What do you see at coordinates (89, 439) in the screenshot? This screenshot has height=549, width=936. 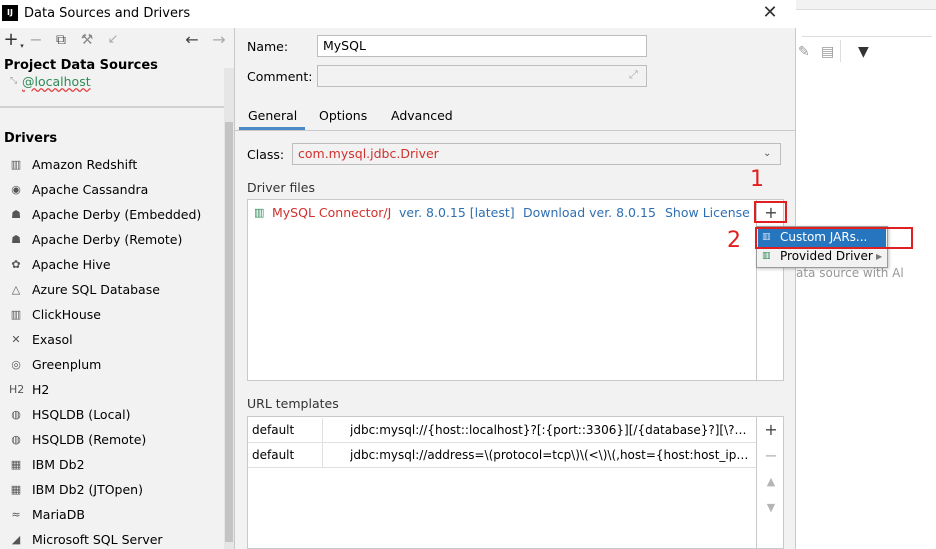 I see `driver-label: HSQLDB (Remote)` at bounding box center [89, 439].